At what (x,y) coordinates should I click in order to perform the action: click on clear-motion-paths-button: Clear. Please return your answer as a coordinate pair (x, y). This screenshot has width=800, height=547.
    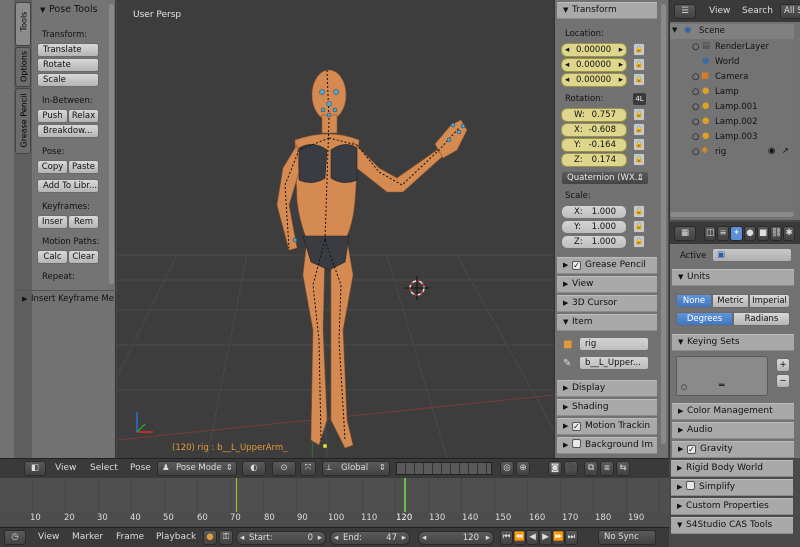
    Looking at the image, I should click on (83, 257).